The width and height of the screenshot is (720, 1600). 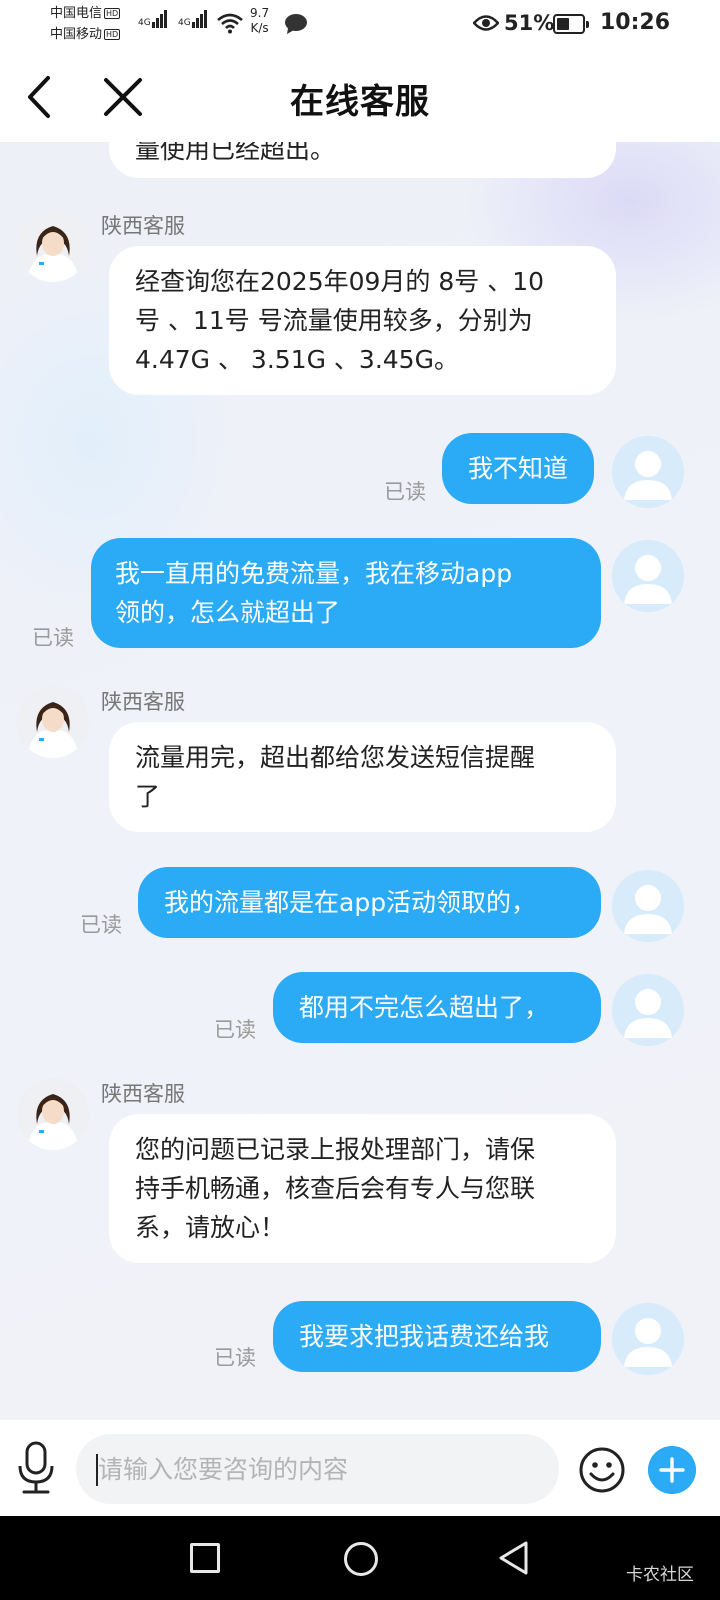 I want to click on recent-apps-icon, so click(x=205, y=1558).